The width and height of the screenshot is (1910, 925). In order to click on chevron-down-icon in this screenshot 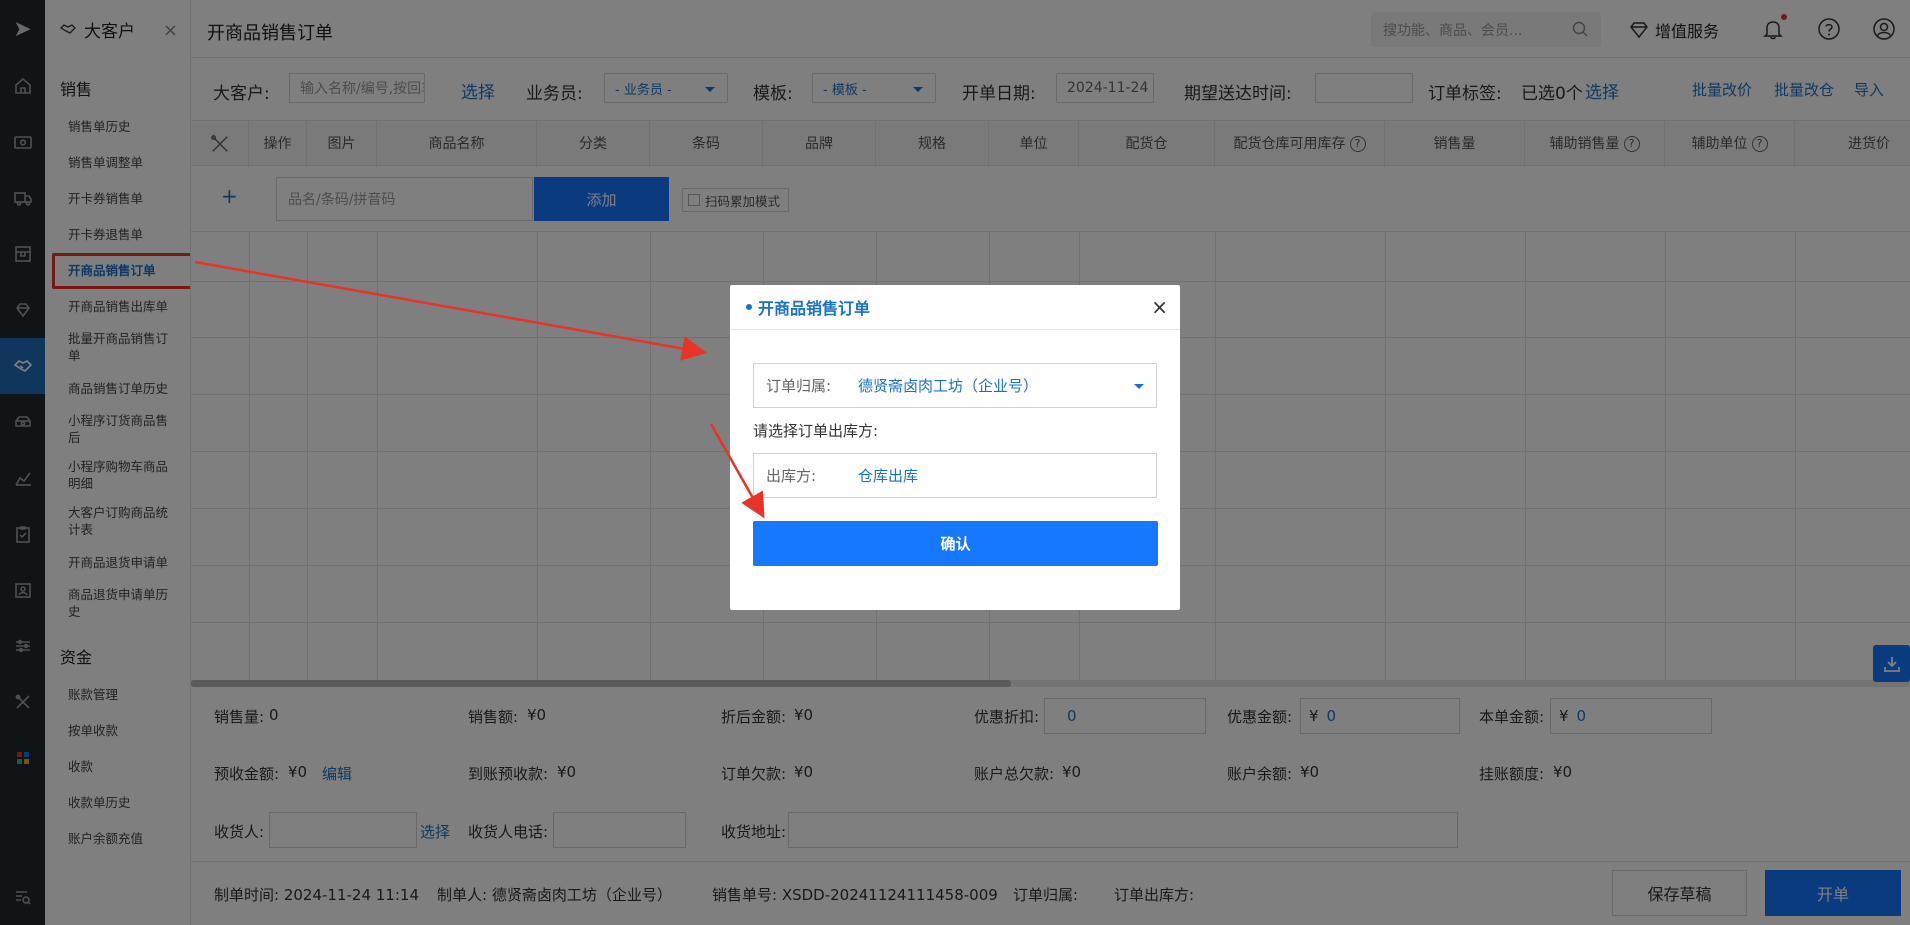, I will do `click(1139, 386)`.